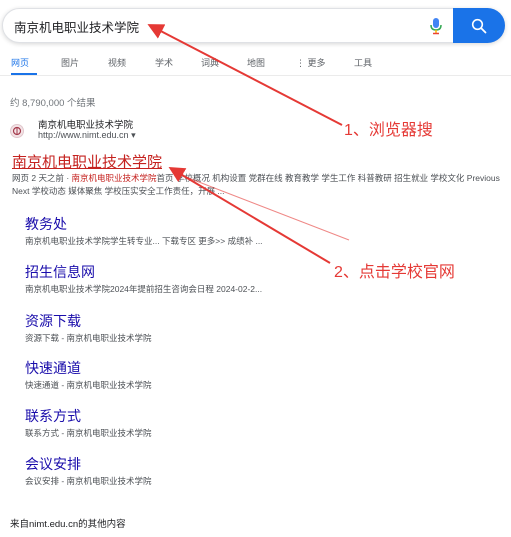 Image resolution: width=511 pixels, height=537 pixels. What do you see at coordinates (261, 206) in the screenshot?
I see `annotation-arrow-2-shadow` at bounding box center [261, 206].